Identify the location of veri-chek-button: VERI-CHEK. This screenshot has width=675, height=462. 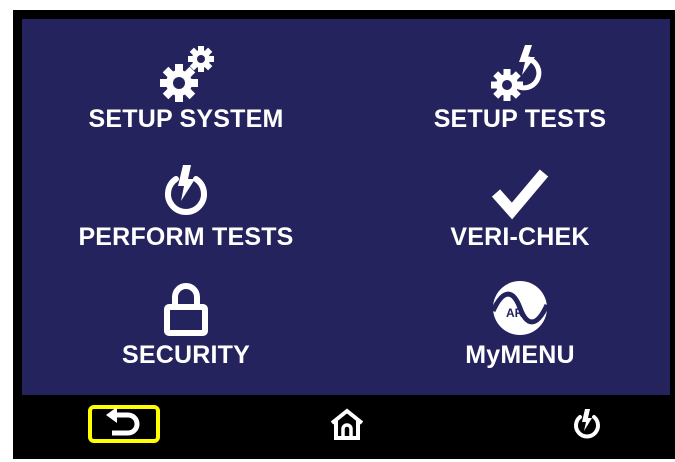
(520, 213).